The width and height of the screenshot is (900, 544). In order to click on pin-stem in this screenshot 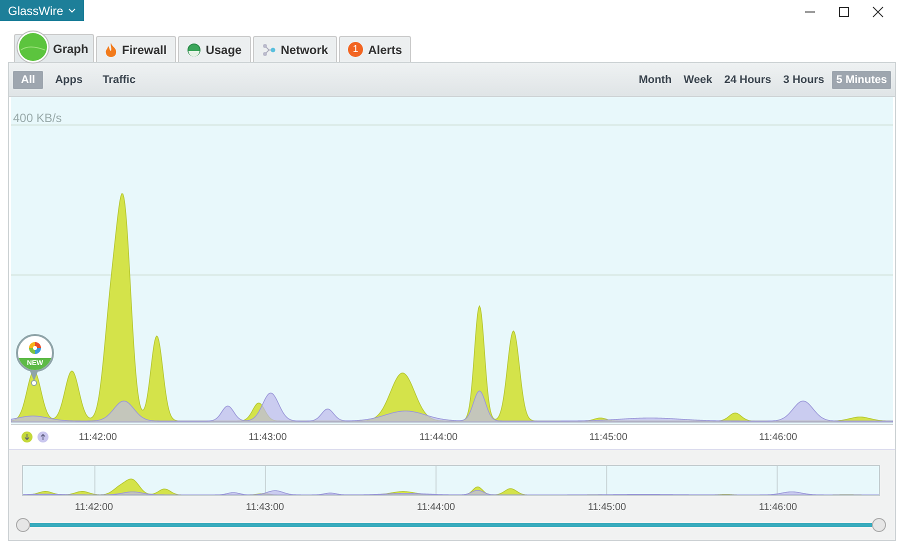, I will do `click(34, 379)`.